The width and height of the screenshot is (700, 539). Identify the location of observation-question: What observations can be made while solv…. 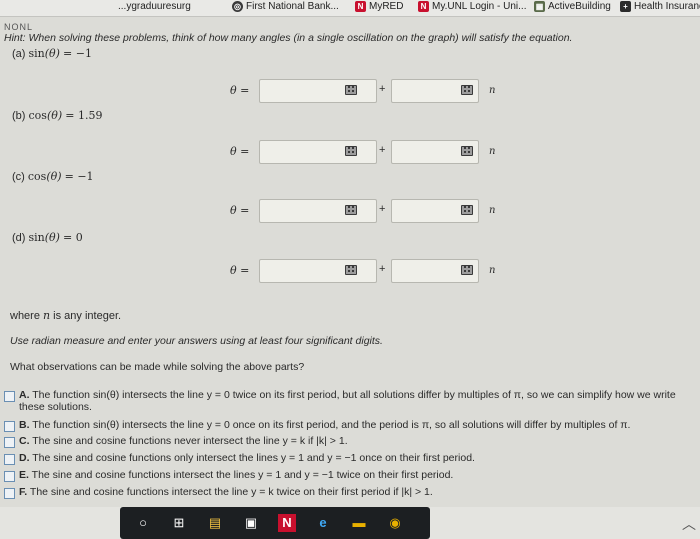
(157, 367).